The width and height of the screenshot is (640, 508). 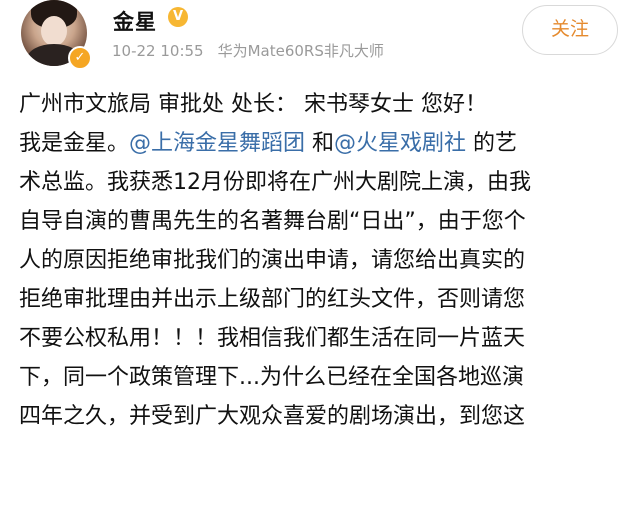 I want to click on post-line-2: 我是金星。@上海金星舞蹈团 和@火星戏剧社 的艺, so click(x=322, y=143).